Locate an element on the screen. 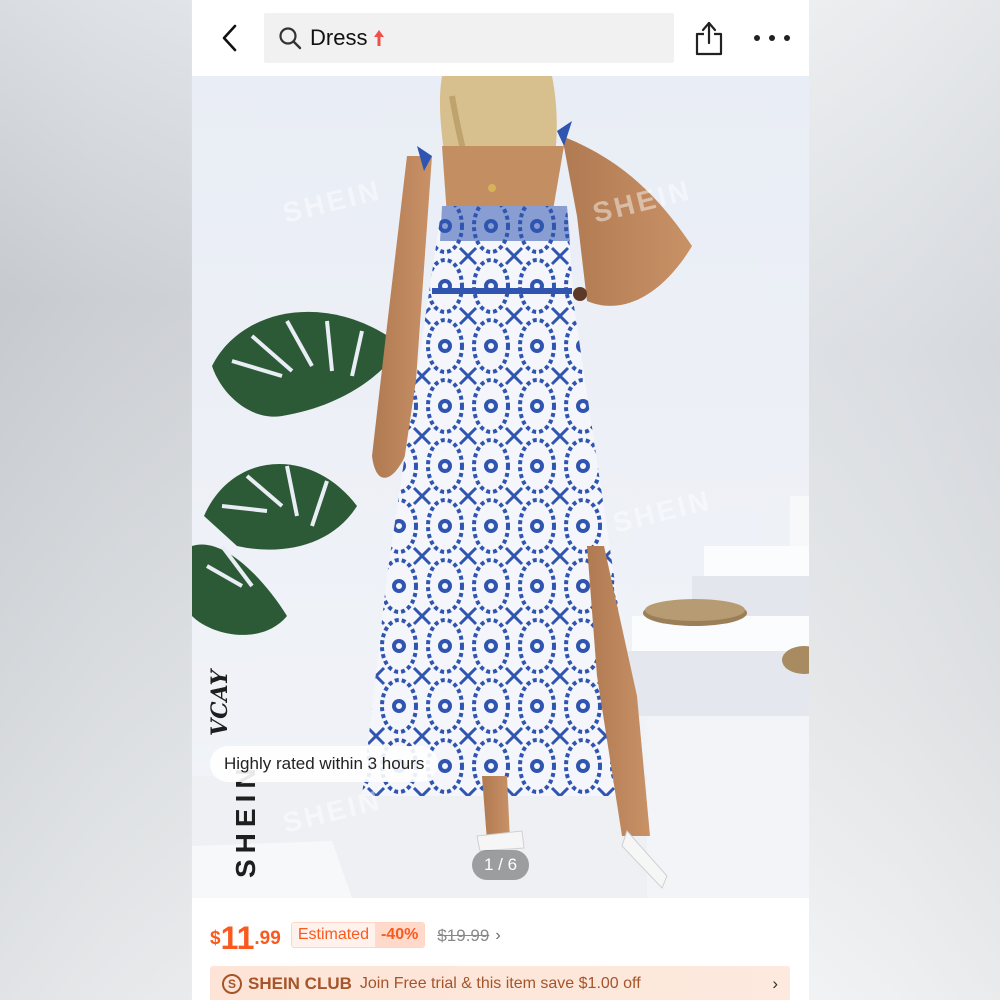 The image size is (1000, 1000). more-button is located at coordinates (772, 38).